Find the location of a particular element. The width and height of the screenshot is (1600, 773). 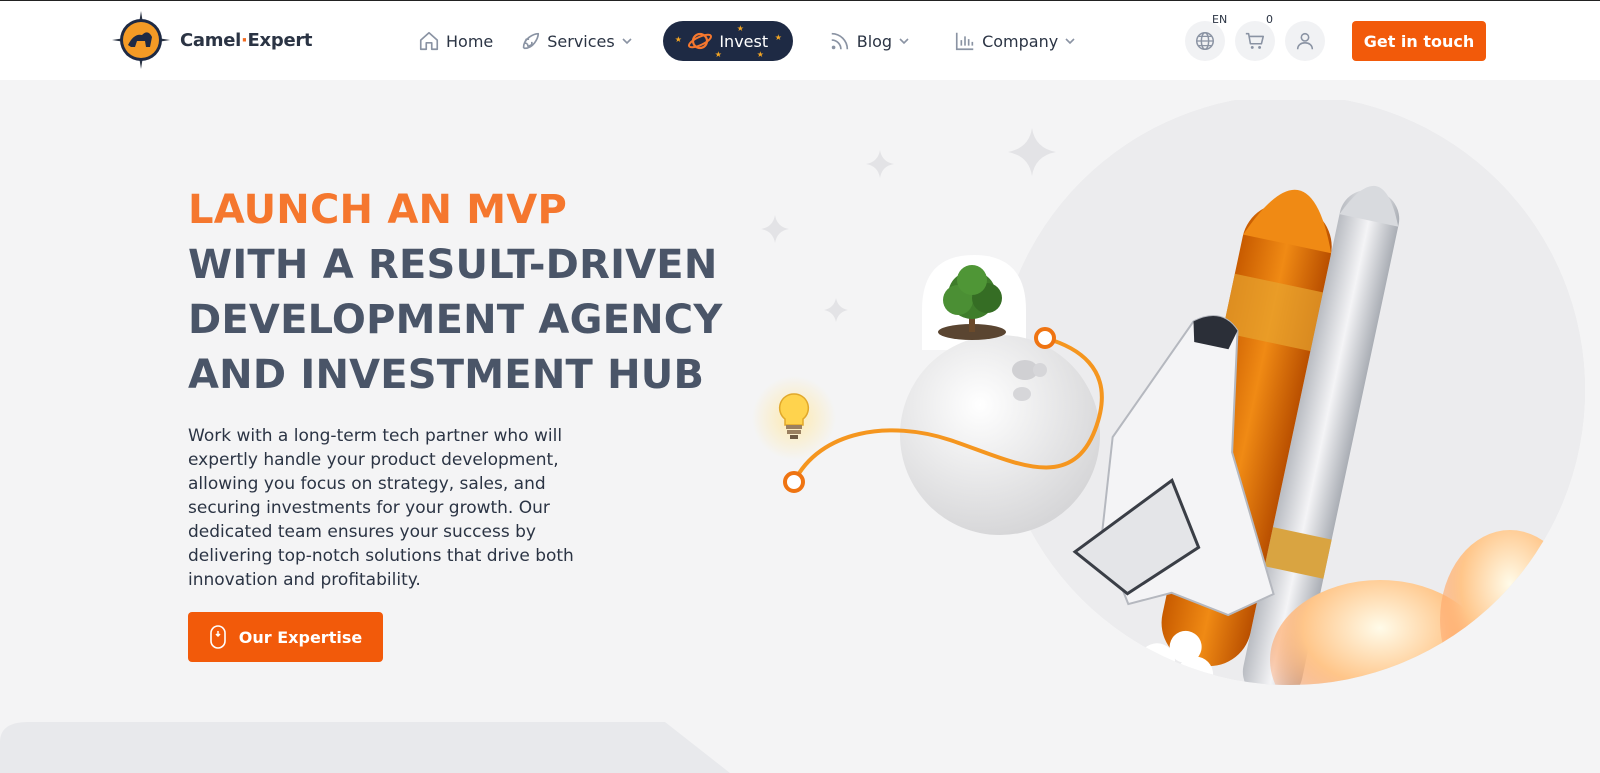

language-button is located at coordinates (1205, 41).